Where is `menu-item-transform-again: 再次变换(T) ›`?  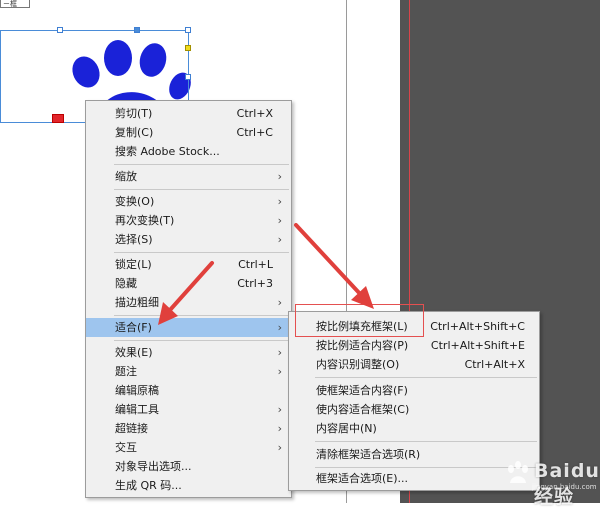 menu-item-transform-again: 再次变换(T) › is located at coordinates (188, 220).